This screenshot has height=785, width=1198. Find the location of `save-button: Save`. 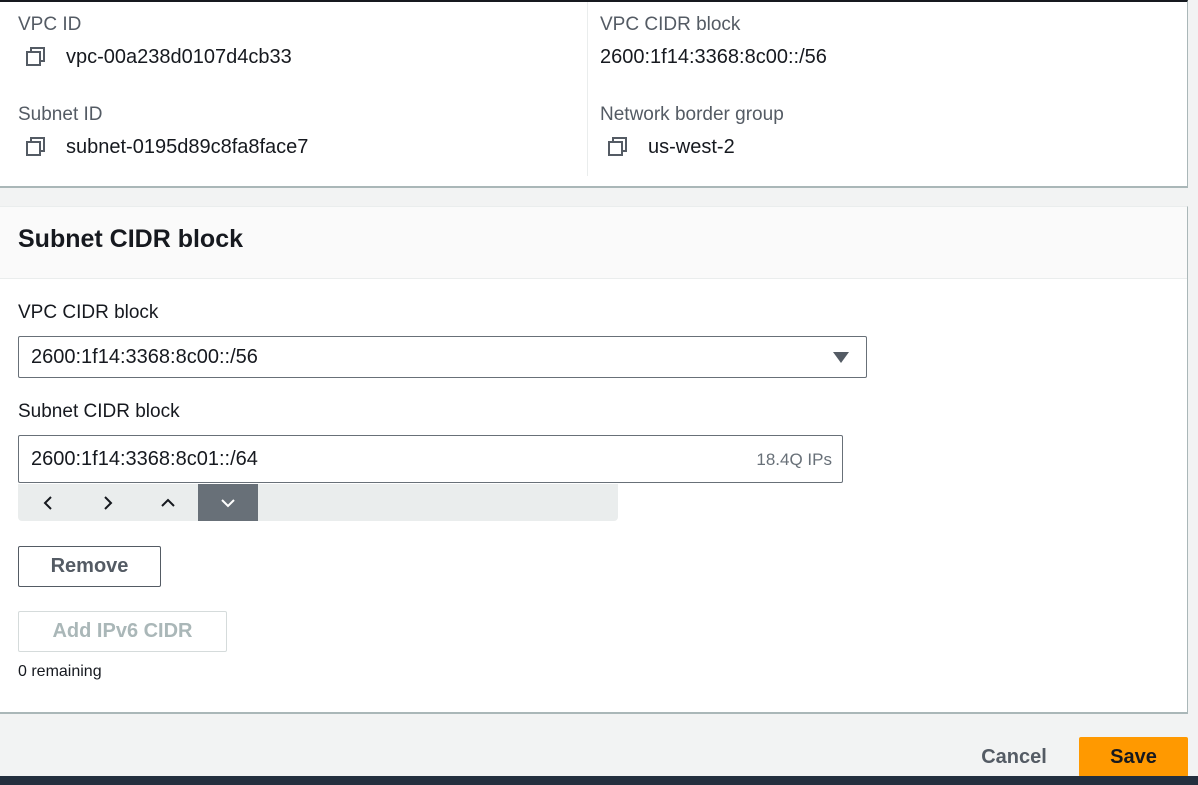

save-button: Save is located at coordinates (1133, 757).